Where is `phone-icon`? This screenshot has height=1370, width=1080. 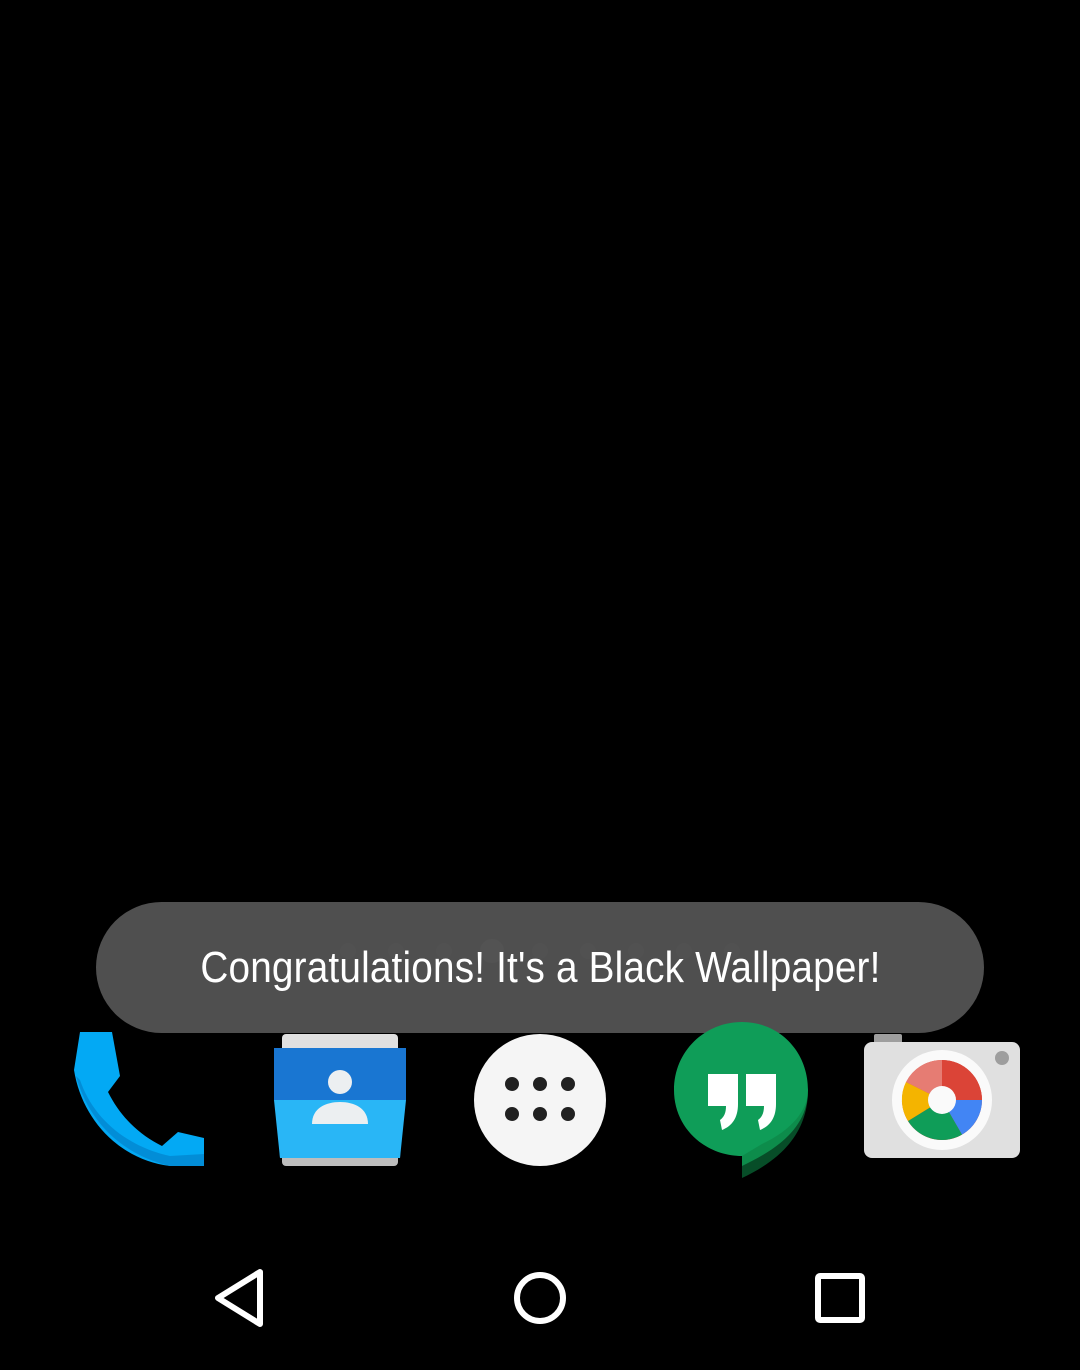
phone-icon is located at coordinates (139, 1099).